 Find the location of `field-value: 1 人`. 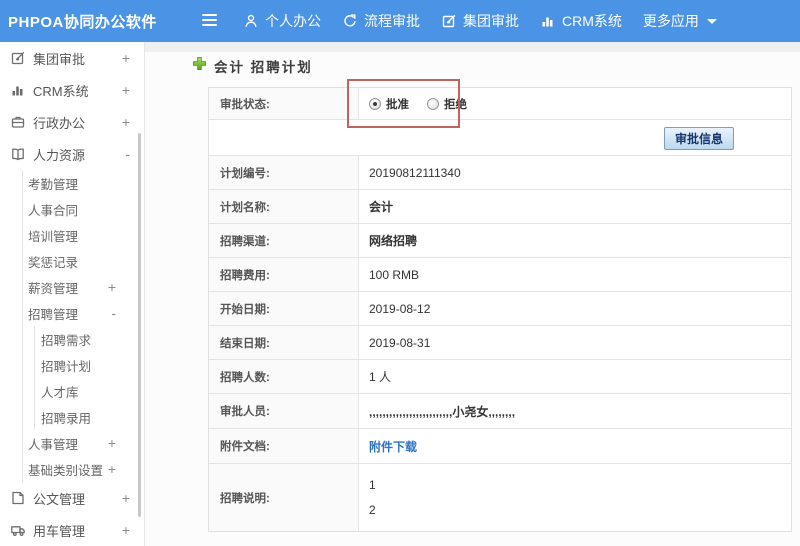

field-value: 1 人 is located at coordinates (380, 377).